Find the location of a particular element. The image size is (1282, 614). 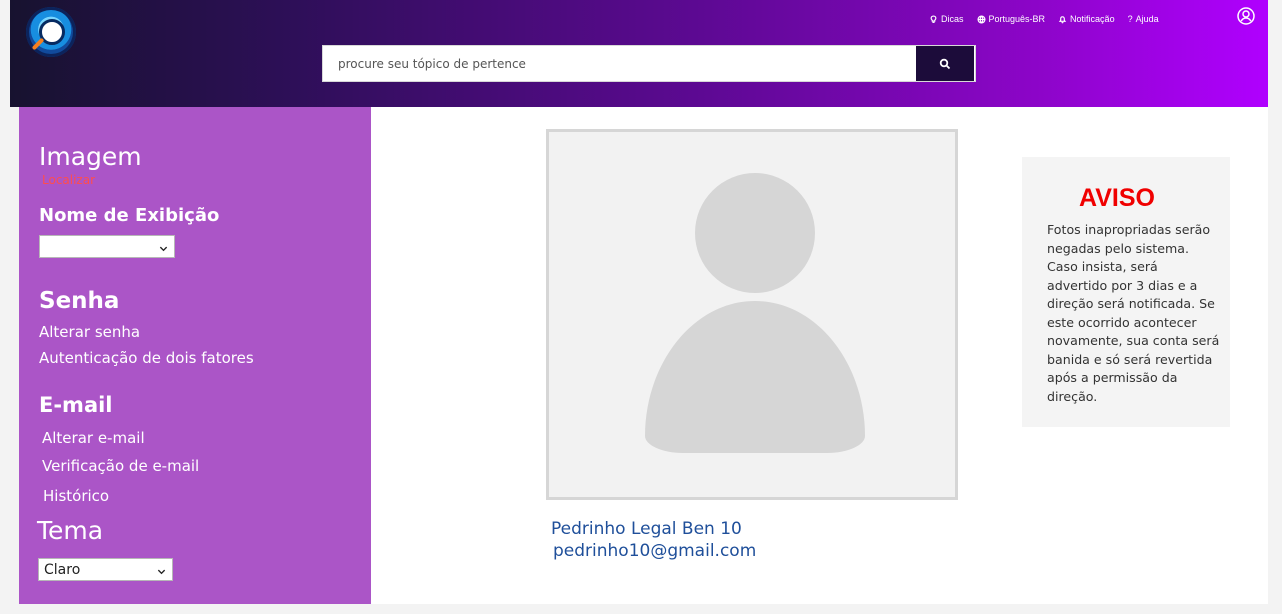

display-name-select is located at coordinates (107, 246).